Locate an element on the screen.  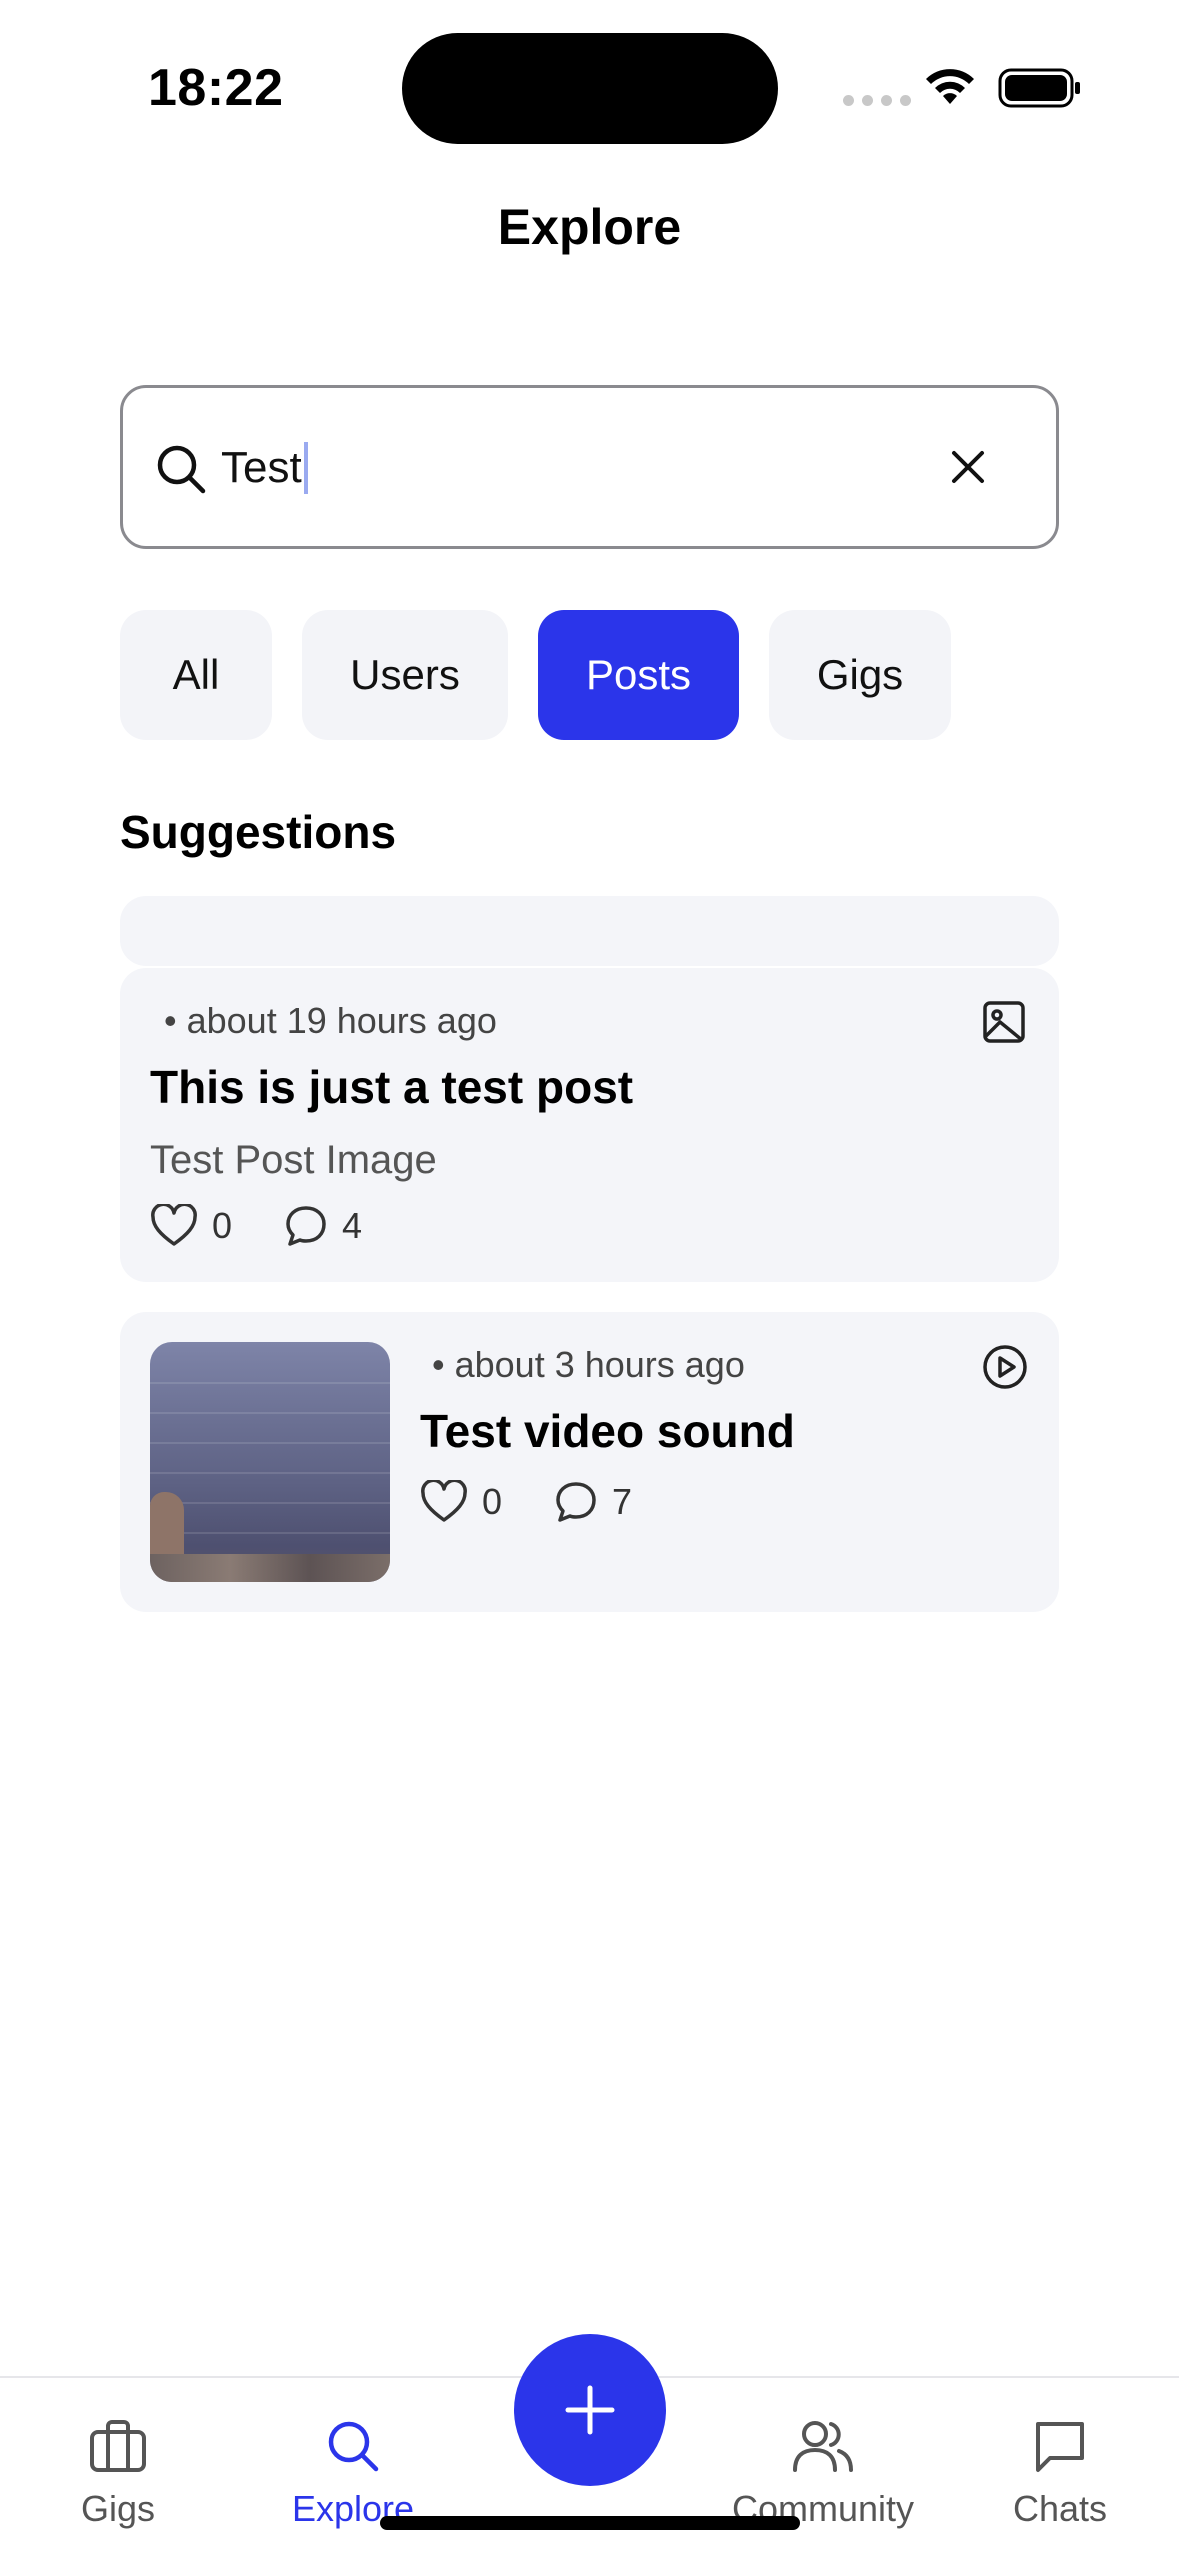
play-circle-icon is located at coordinates (1005, 1367).